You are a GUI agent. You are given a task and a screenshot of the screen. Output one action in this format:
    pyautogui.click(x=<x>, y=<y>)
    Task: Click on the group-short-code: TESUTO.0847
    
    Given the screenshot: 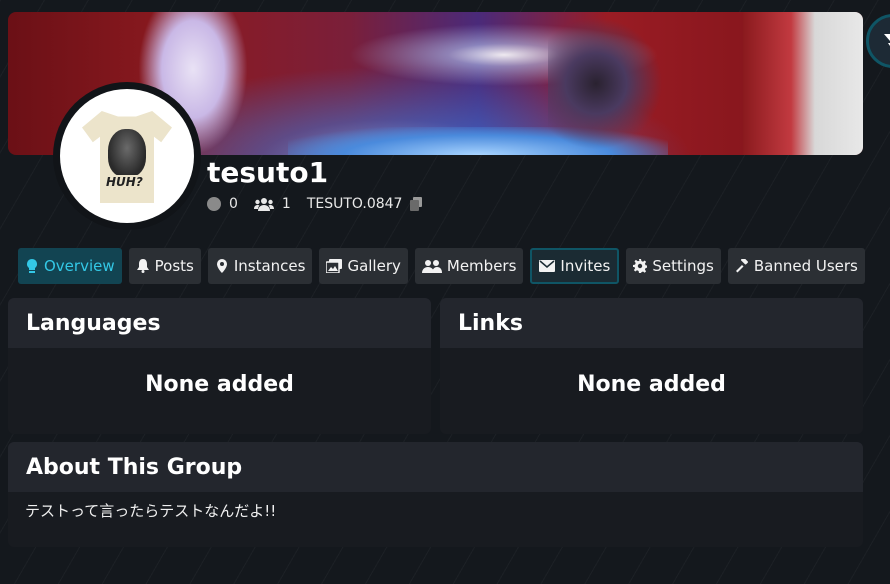 What is the action you would take?
    pyautogui.click(x=365, y=204)
    